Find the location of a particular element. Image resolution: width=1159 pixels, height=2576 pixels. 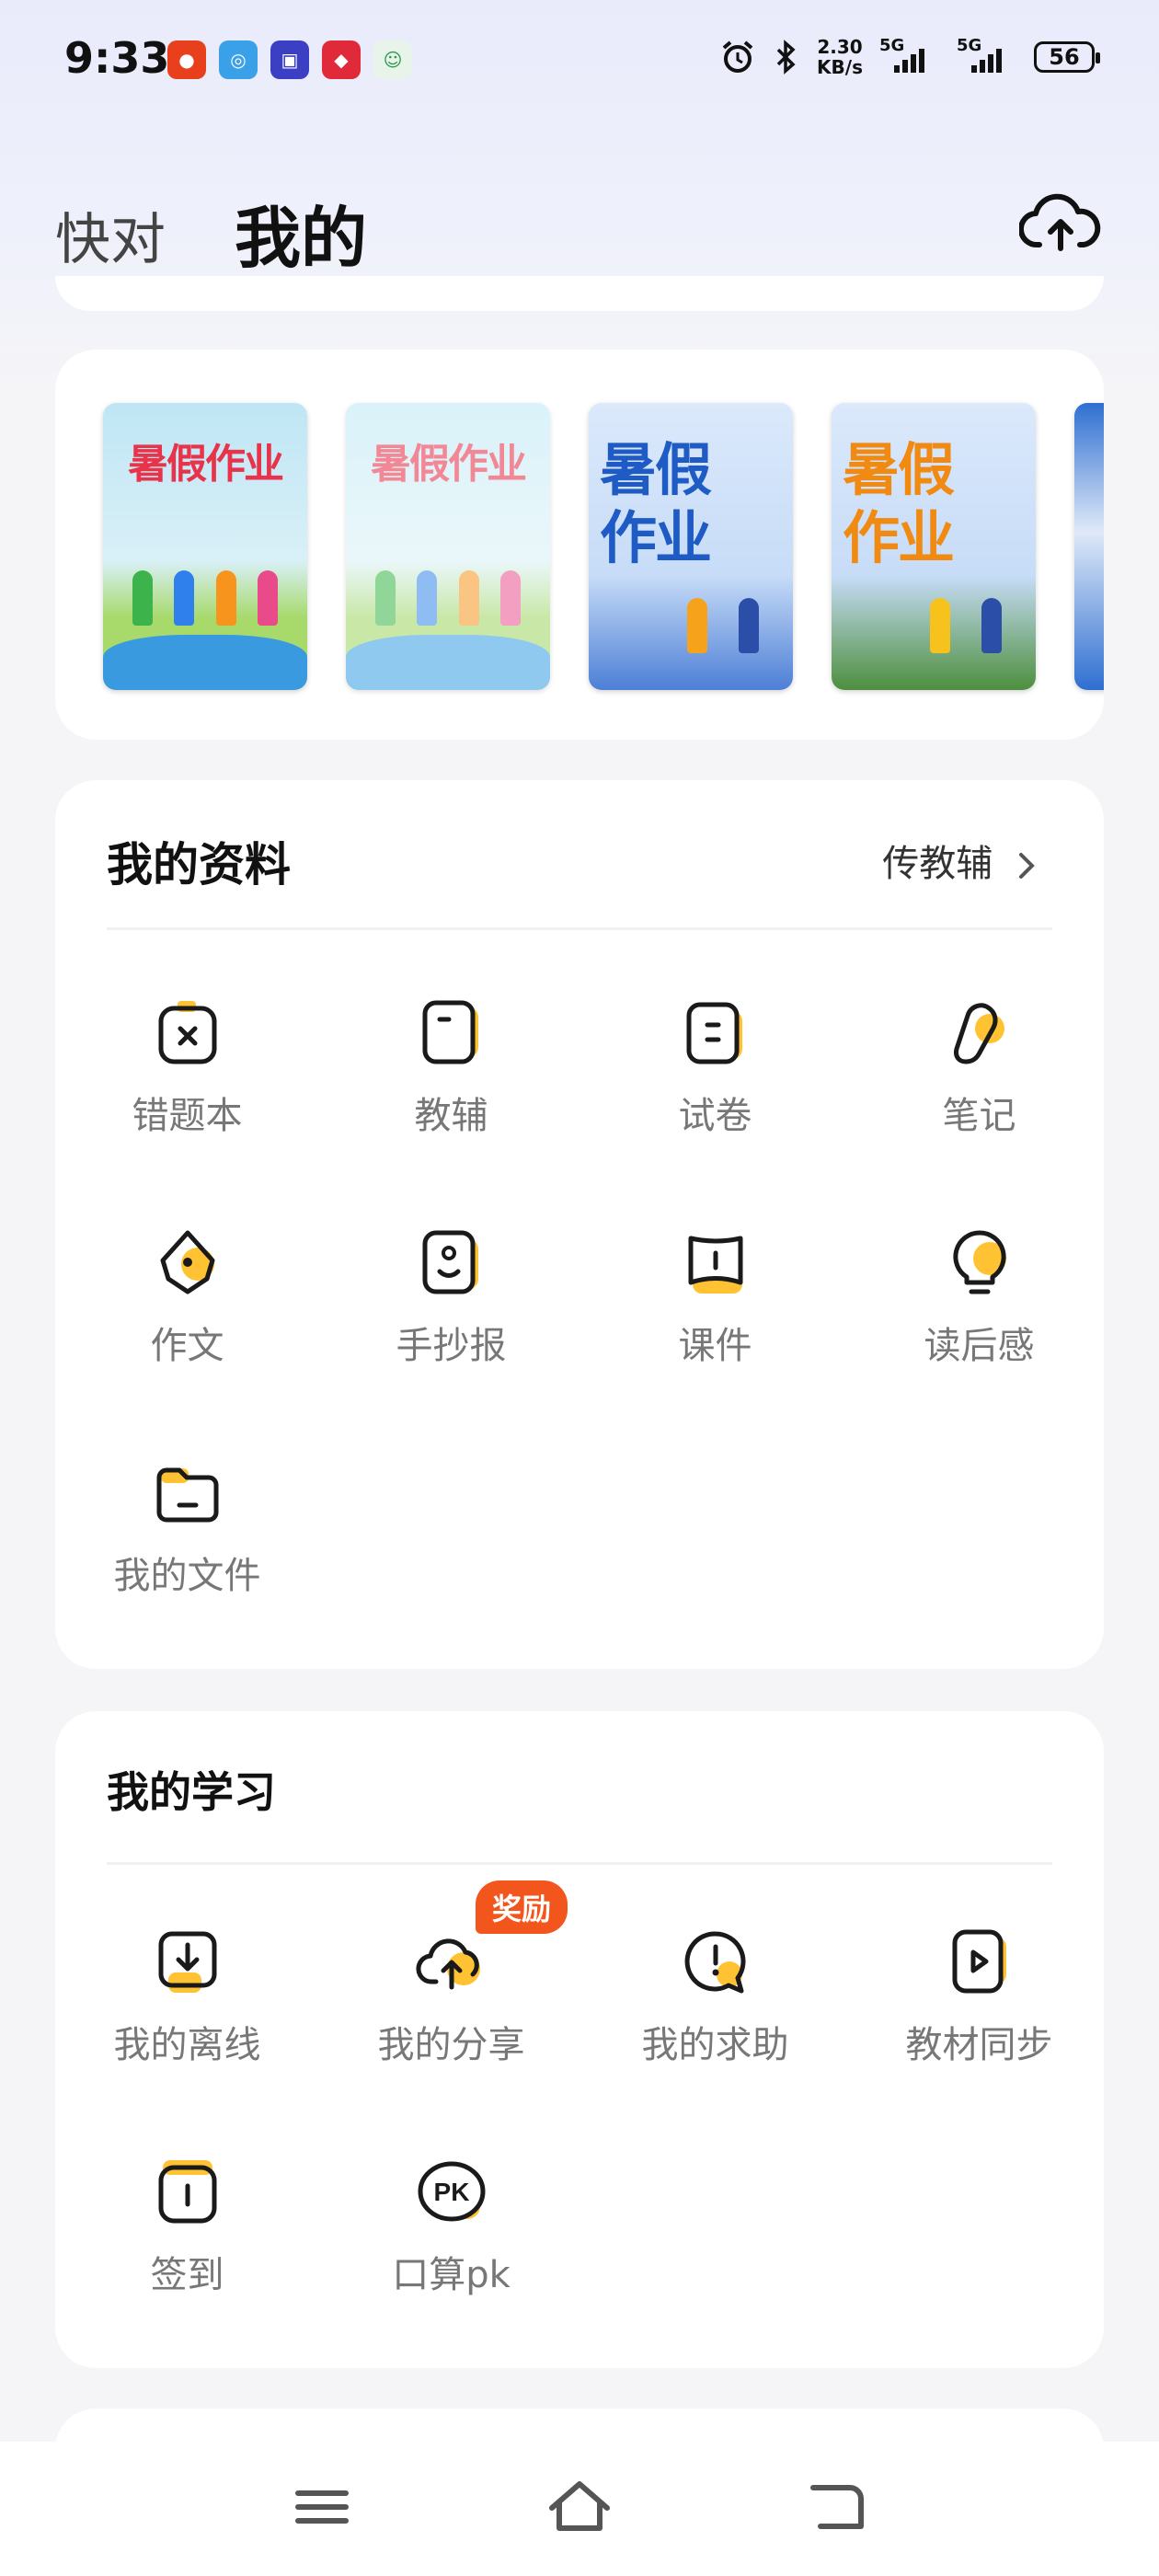

notification-icons: ● ◎ ▣ ◆ ☺ is located at coordinates (289, 59).